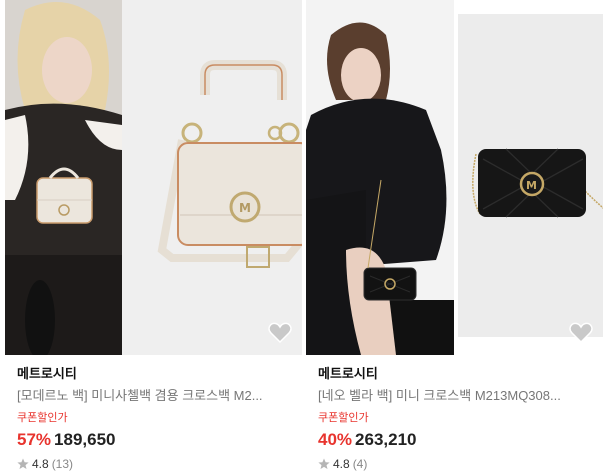  I want to click on model-photo, so click(63, 177).